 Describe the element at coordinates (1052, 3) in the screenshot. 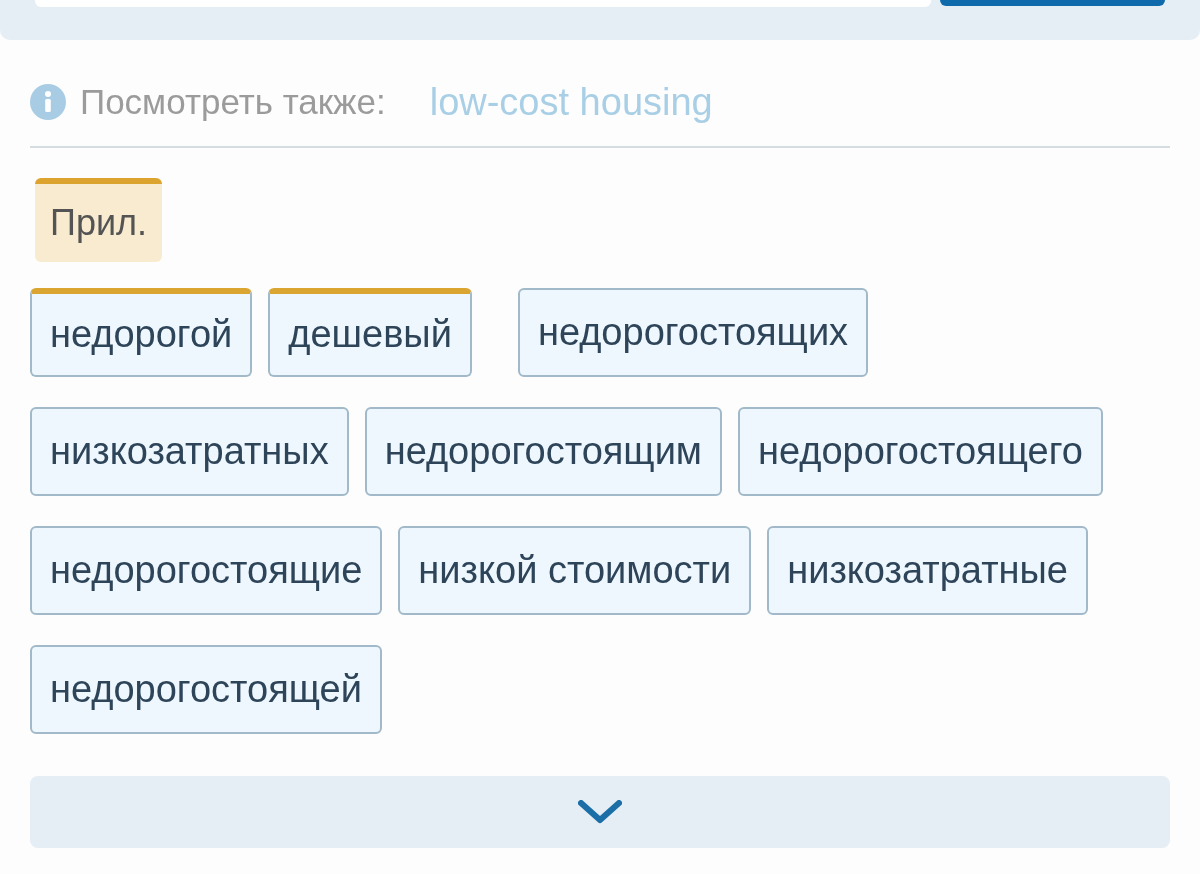

I see `search-button` at that location.